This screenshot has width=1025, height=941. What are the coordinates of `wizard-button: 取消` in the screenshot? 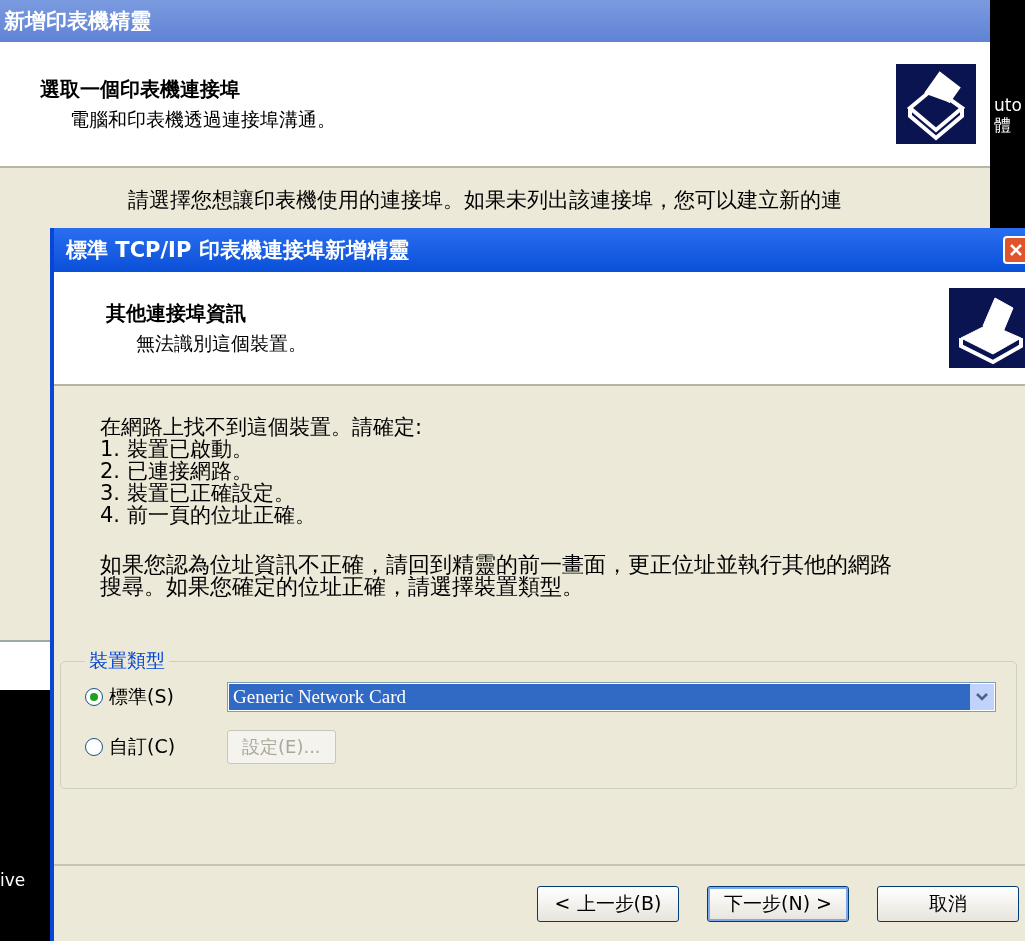 It's located at (948, 904).